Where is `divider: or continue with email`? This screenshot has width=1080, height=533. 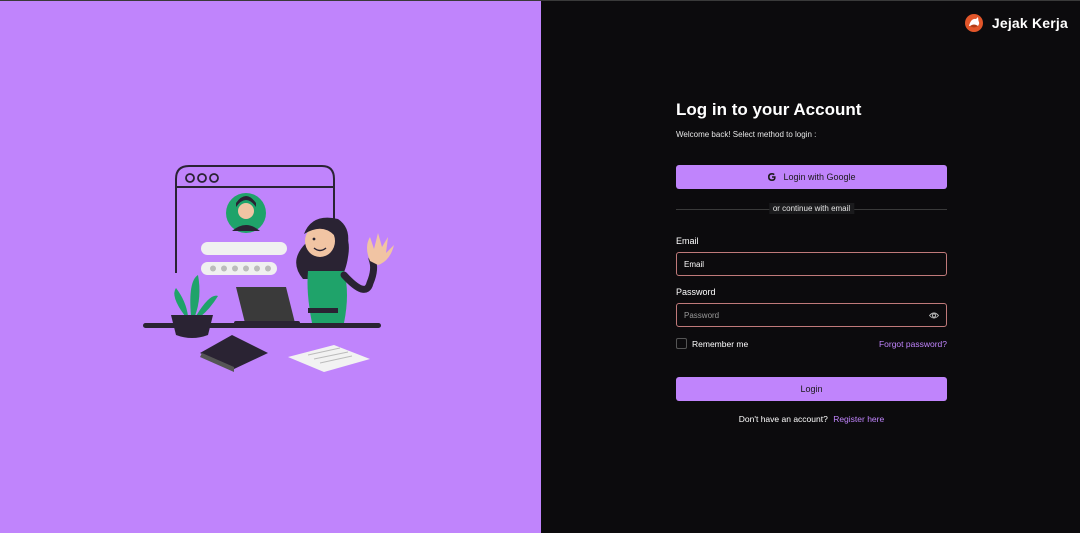 divider: or continue with email is located at coordinates (811, 208).